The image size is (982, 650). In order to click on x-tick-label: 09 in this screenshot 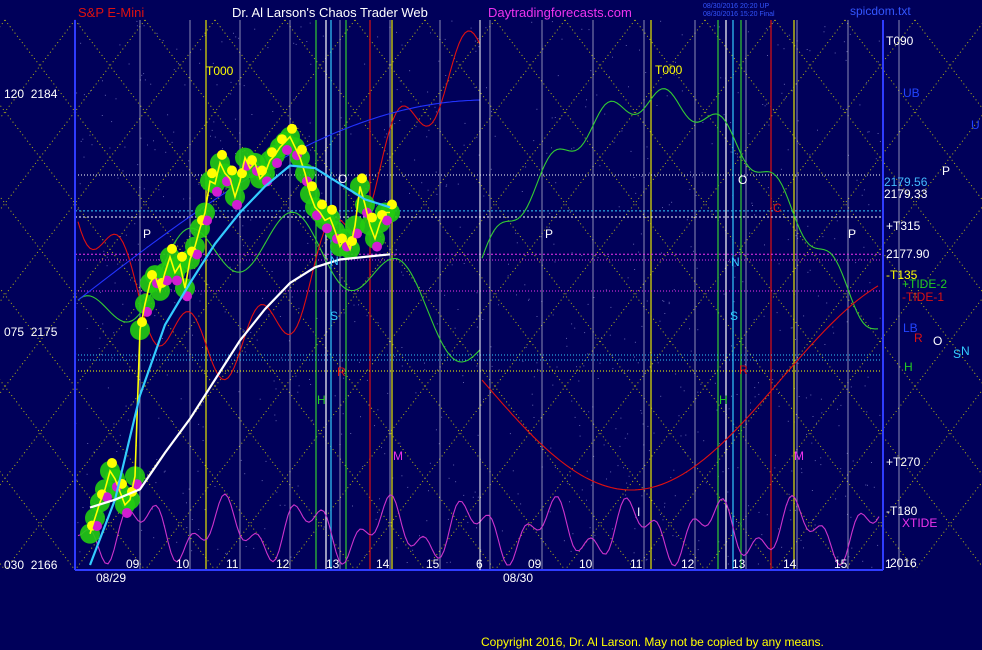, I will do `click(535, 564)`.